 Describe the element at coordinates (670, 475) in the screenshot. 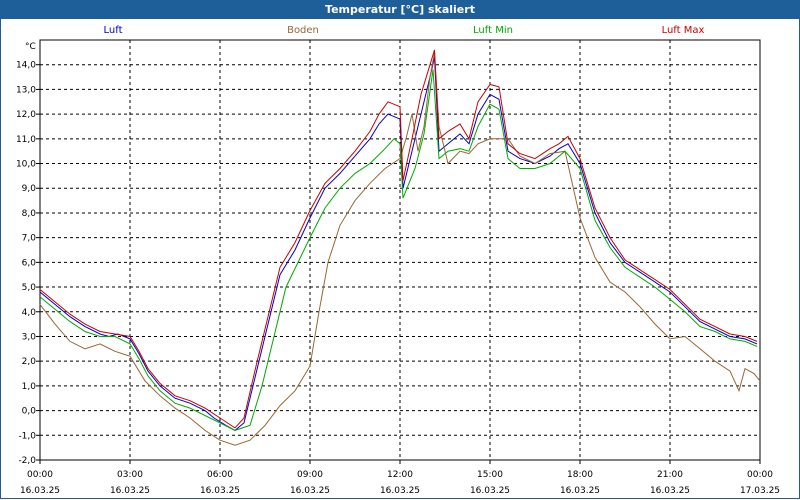

I see `x-tick-time-label: 21:00` at that location.